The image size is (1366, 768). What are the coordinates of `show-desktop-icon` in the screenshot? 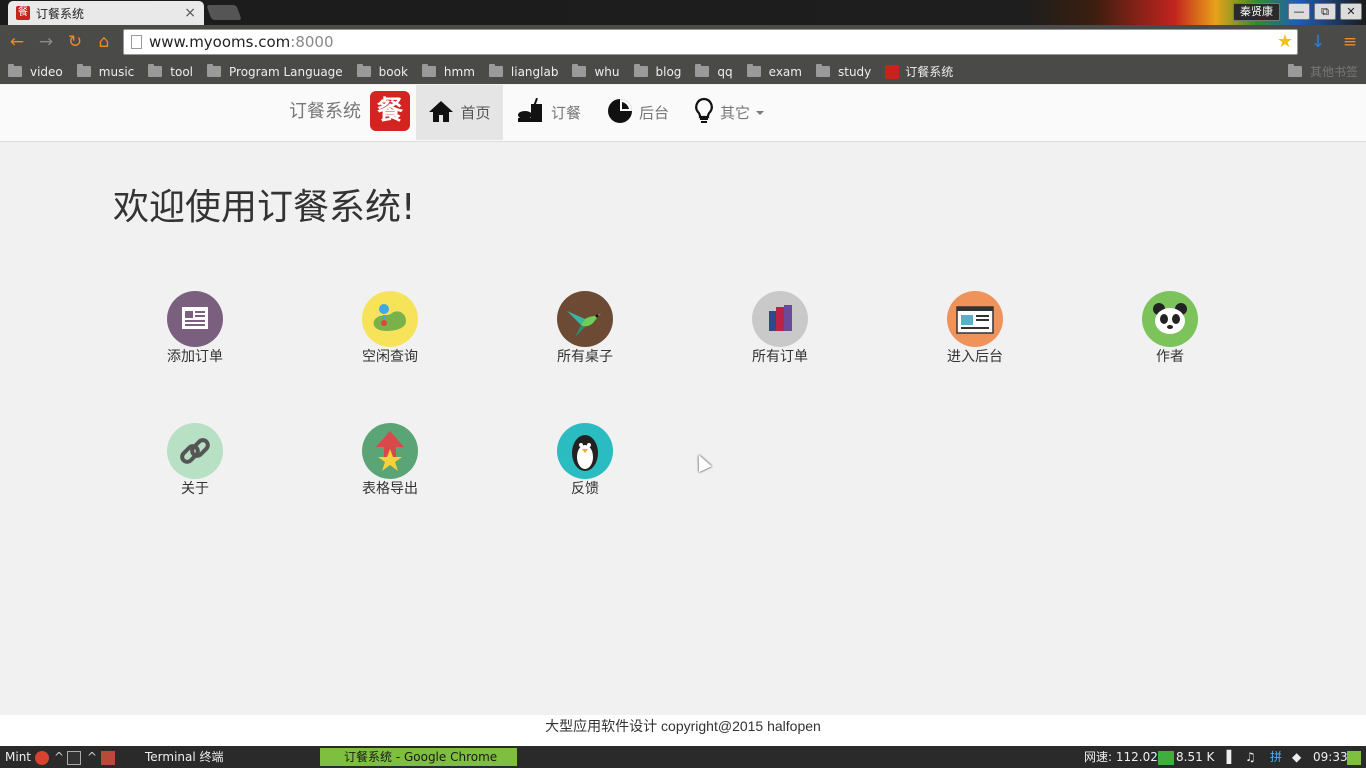 It's located at (1354, 757).